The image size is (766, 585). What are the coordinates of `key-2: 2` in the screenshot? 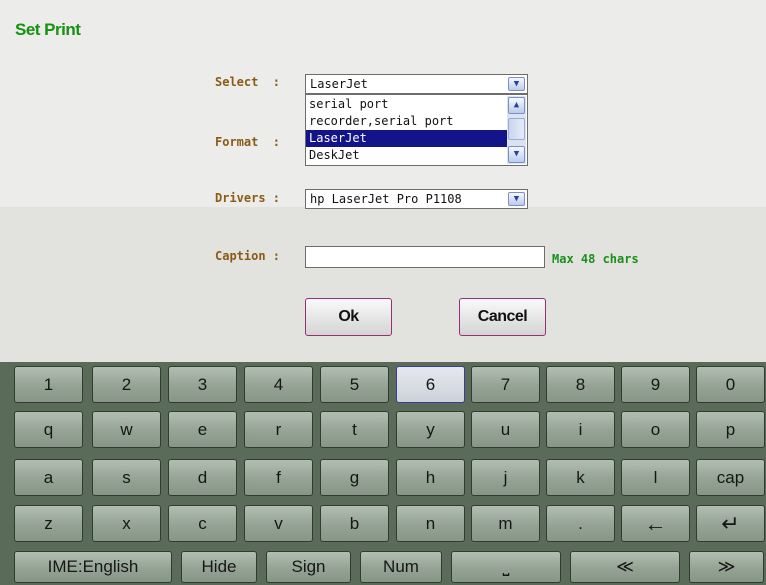 It's located at (126, 384).